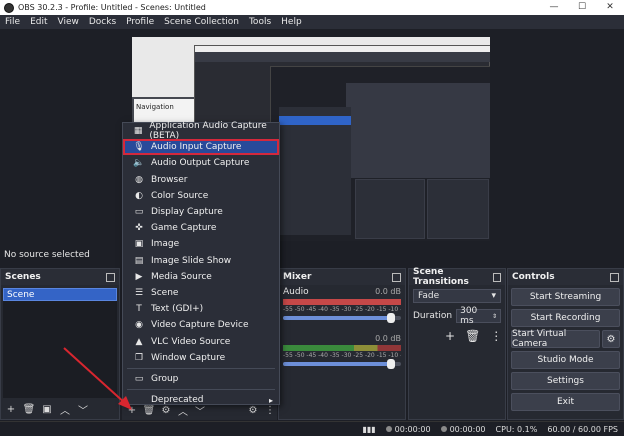 The height and width of the screenshot is (436, 624). Describe the element at coordinates (312, 255) in the screenshot. I see `source-status-strip: No source selected` at that location.